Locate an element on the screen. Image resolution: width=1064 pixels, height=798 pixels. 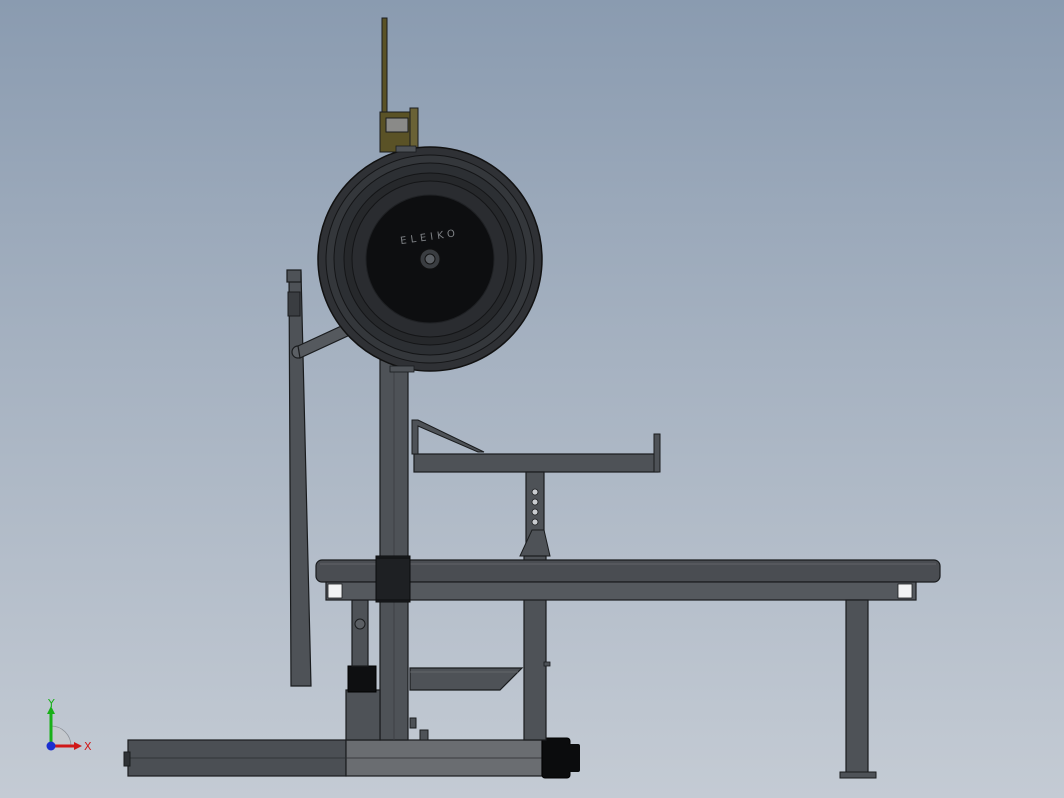
base-end-cap is located at coordinates (560, 758).